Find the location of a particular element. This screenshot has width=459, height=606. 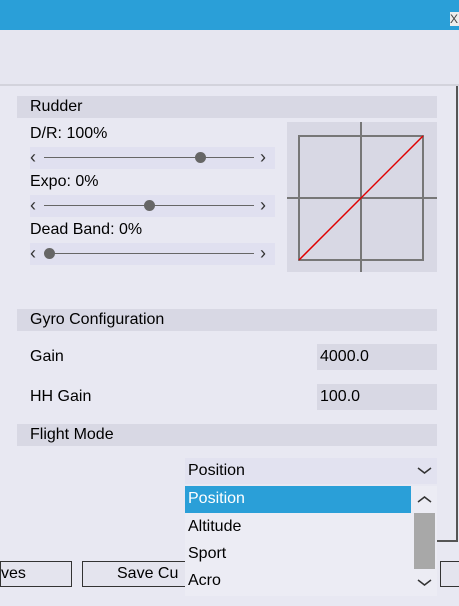

hh-gain-label: HH Gain is located at coordinates (61, 396).